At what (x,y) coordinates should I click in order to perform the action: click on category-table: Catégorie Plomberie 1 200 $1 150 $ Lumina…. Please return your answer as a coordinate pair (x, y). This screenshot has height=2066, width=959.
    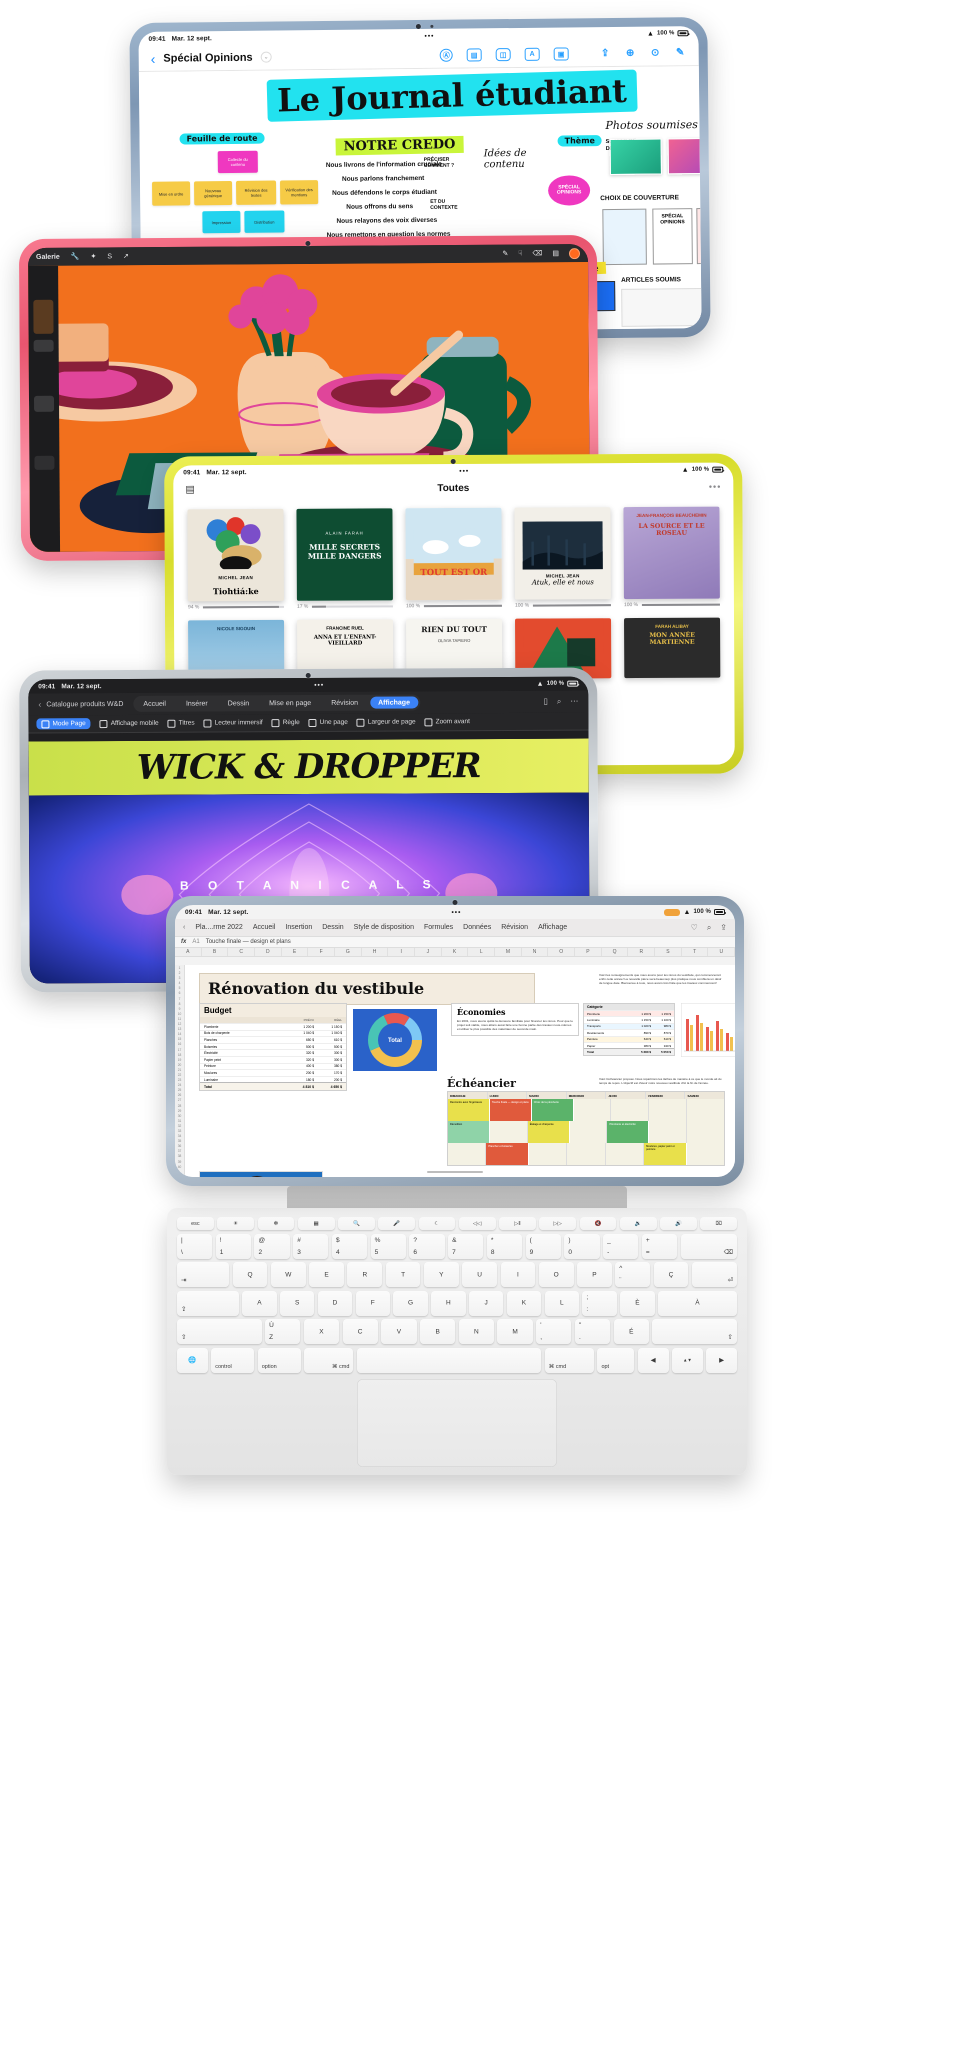
    Looking at the image, I should click on (629, 1030).